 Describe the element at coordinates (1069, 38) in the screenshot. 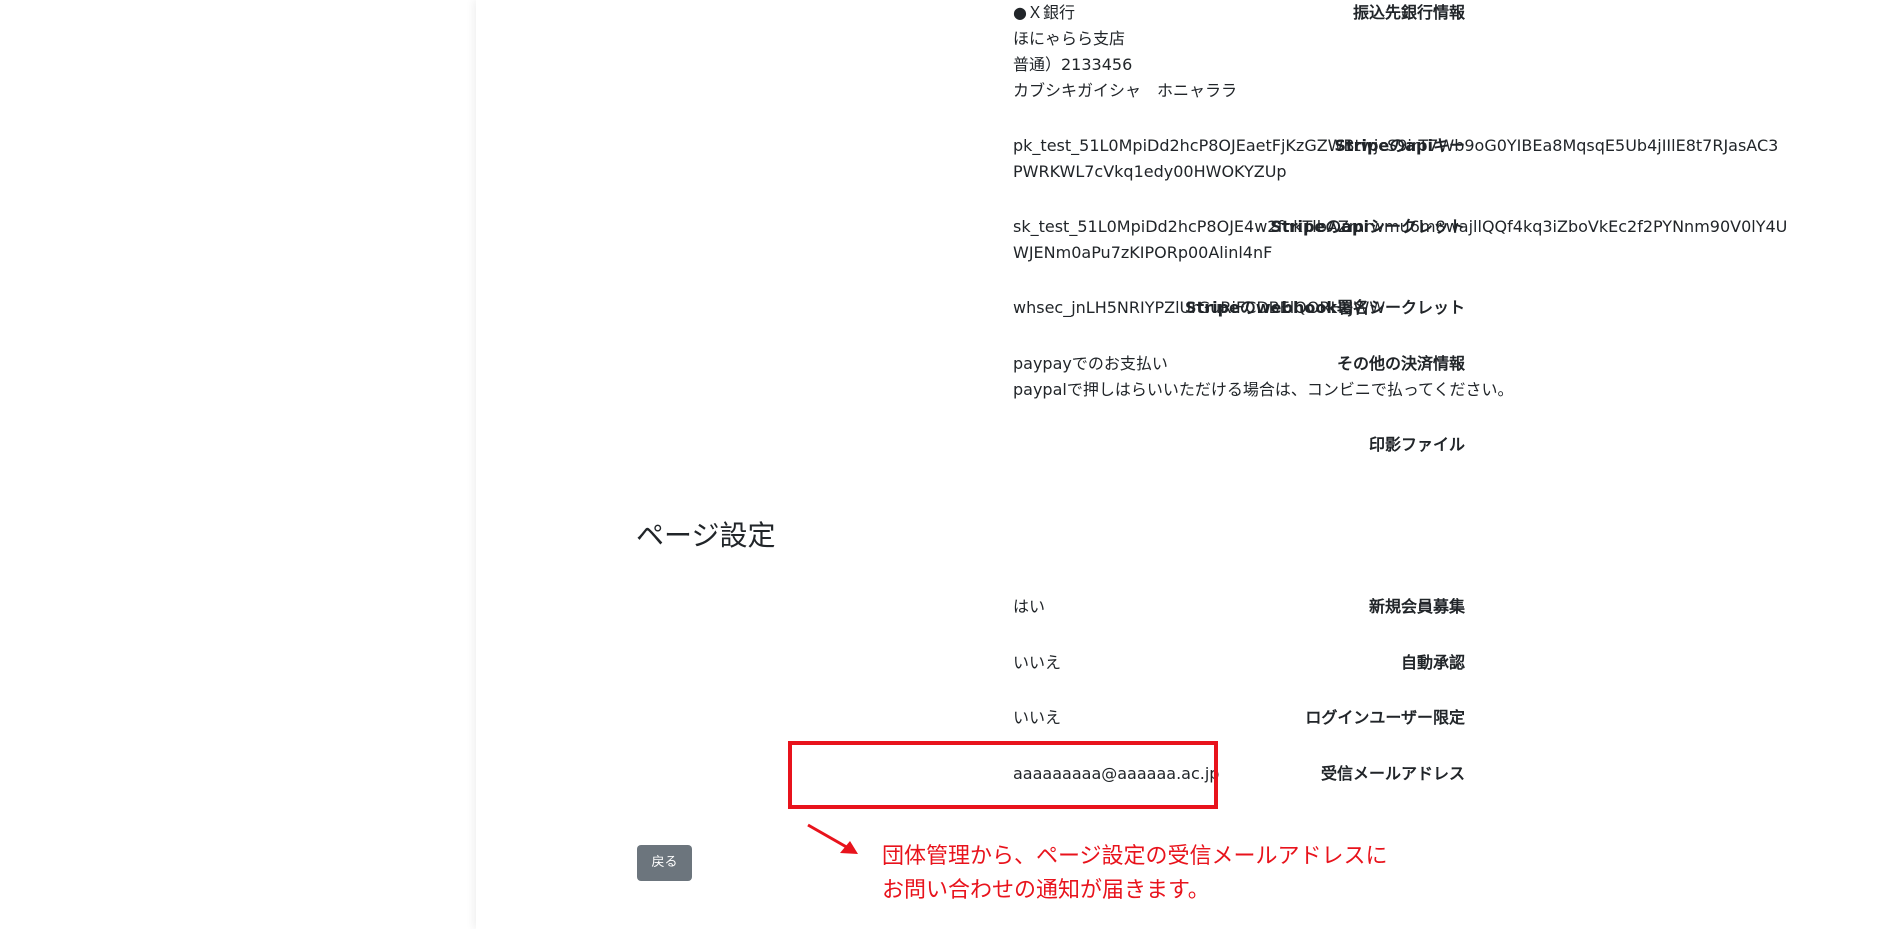

I see `bank-info-line: ほにゃらら支店` at that location.